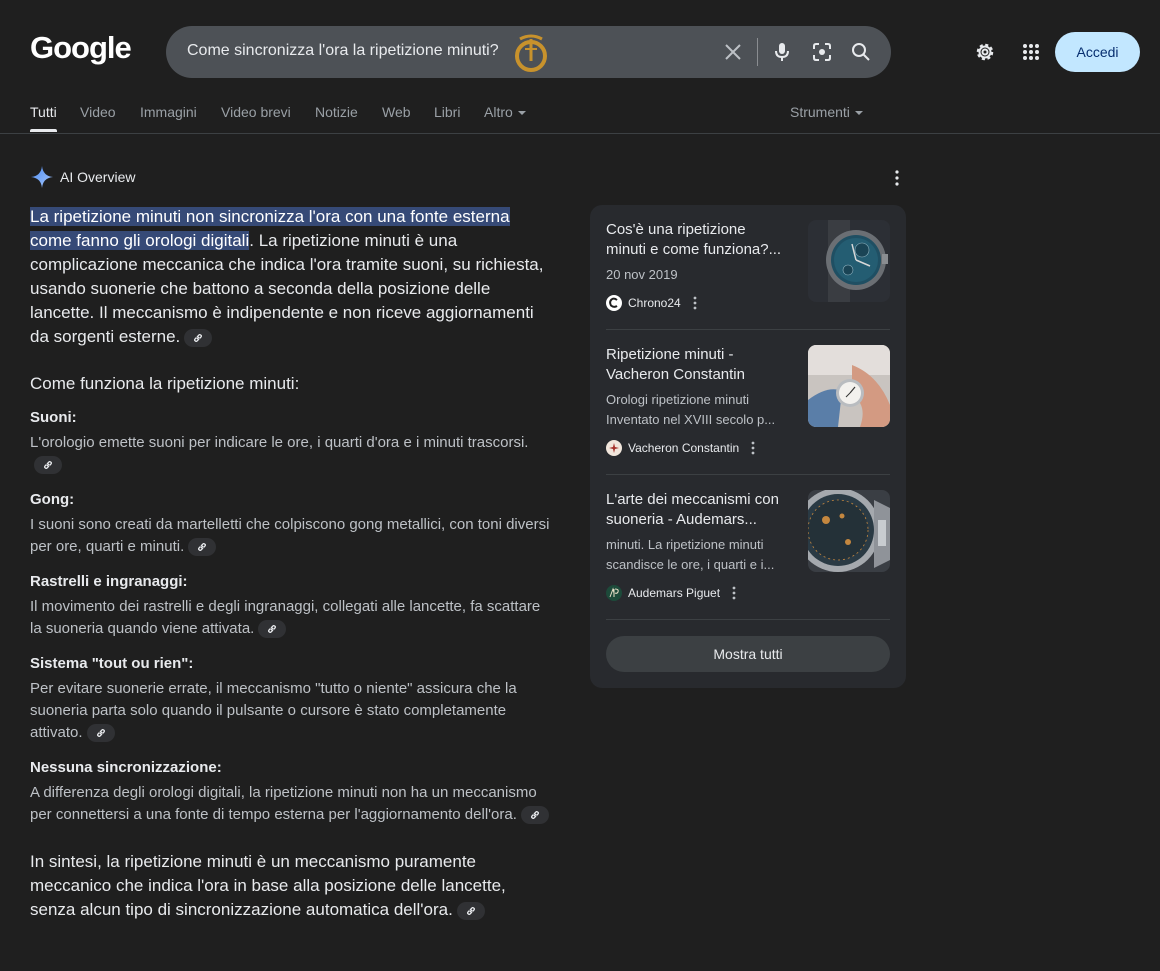 This screenshot has height=971, width=1160. What do you see at coordinates (81, 48) in the screenshot?
I see `google-logo: Google` at bounding box center [81, 48].